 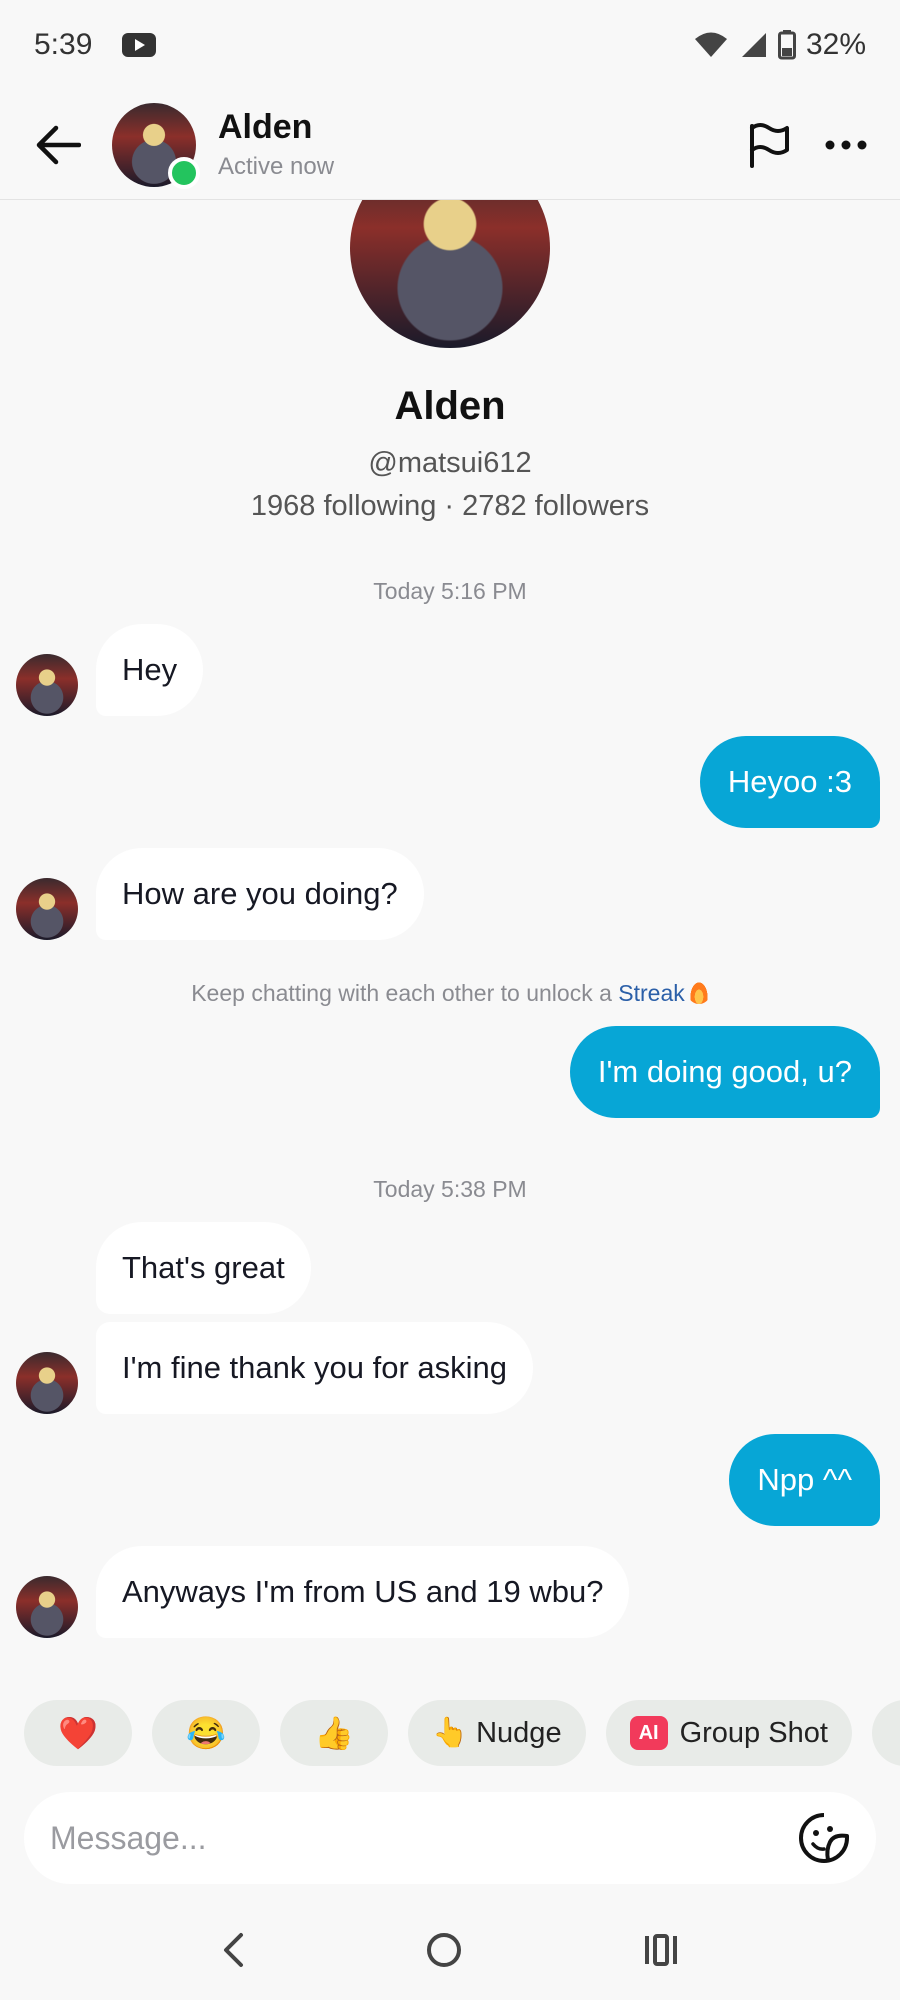 What do you see at coordinates (789, 782) in the screenshot?
I see `outgoing-message: Heyoo :3` at bounding box center [789, 782].